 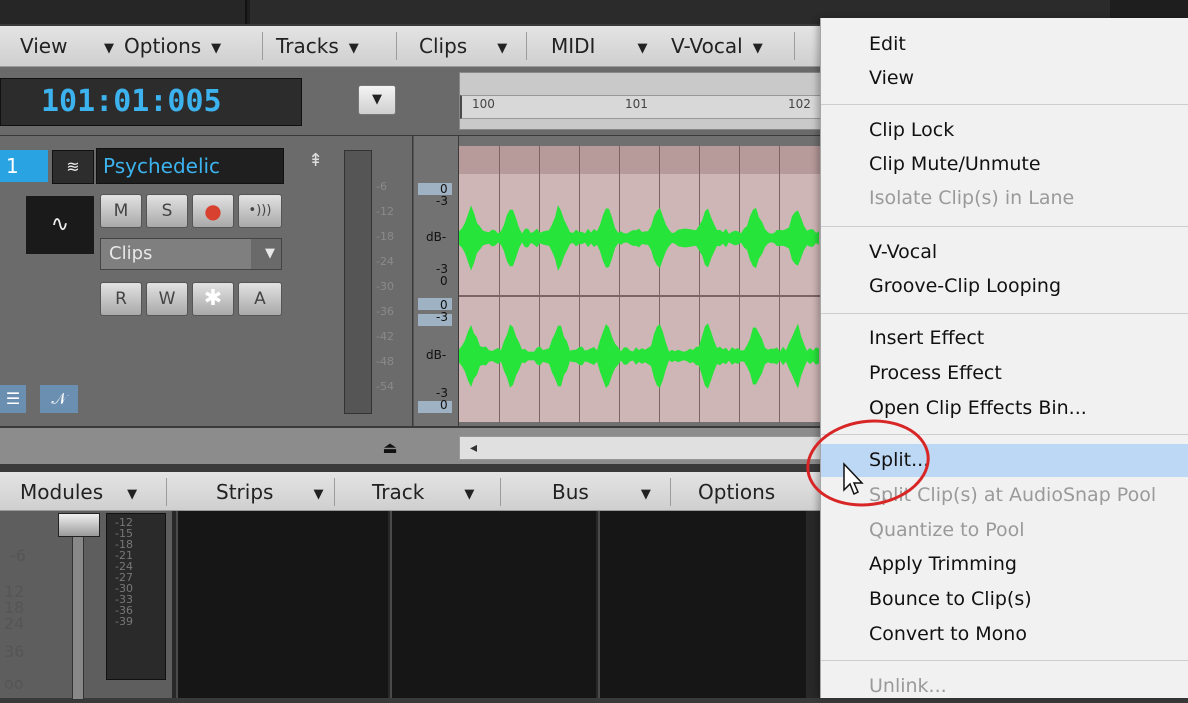 I want to click on timeline-ruler: 100 101 102, so click(x=641, y=101).